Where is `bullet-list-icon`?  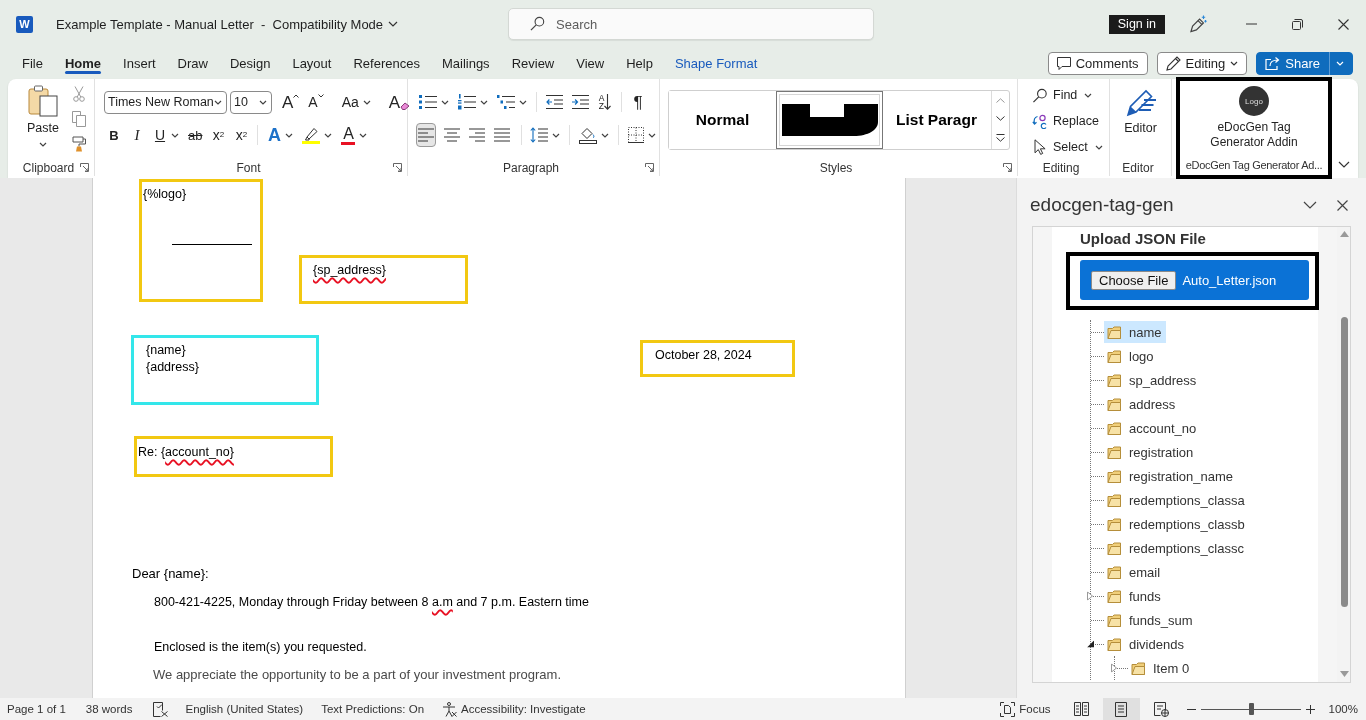
bullet-list-icon is located at coordinates (428, 102).